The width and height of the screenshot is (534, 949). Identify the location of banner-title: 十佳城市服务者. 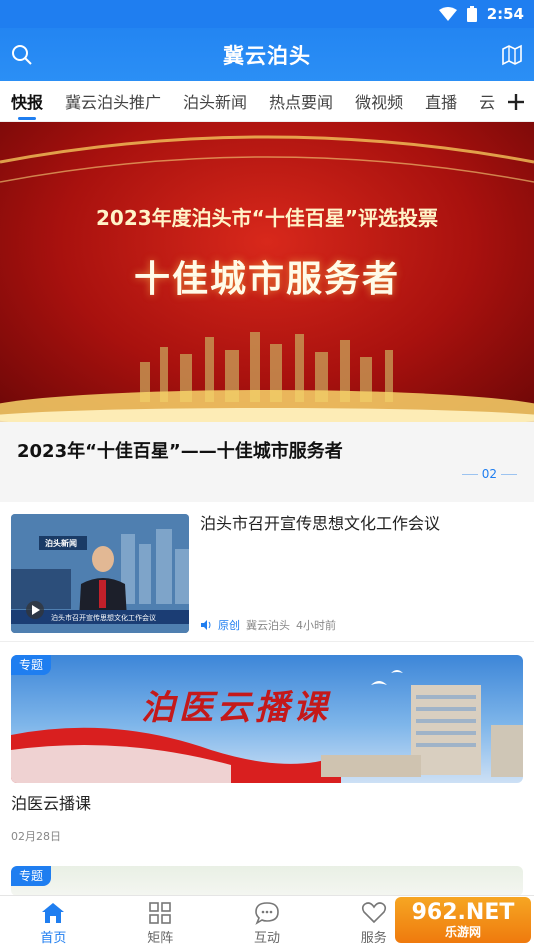
(266, 279).